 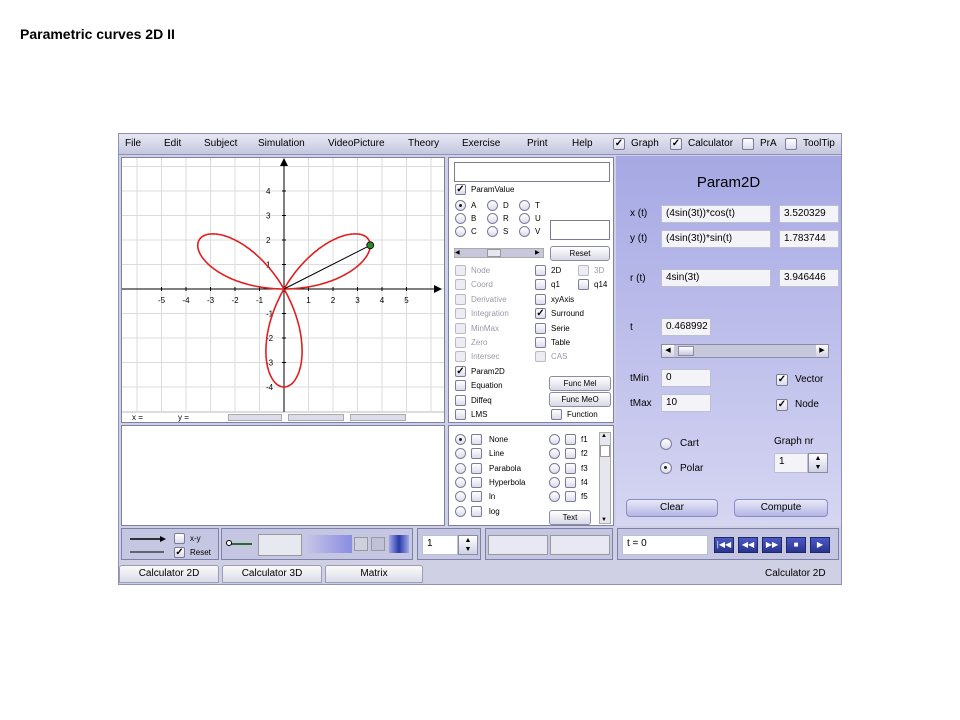 What do you see at coordinates (283, 290) in the screenshot?
I see `graph-canvas: -5 -4 -3 -2 -1 1 2 3 4 54321-1-2-3-4` at bounding box center [283, 290].